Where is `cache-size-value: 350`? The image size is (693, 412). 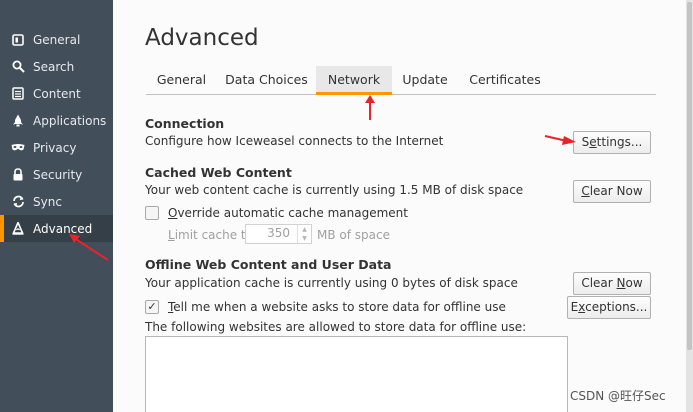
cache-size-value: 350 is located at coordinates (278, 233).